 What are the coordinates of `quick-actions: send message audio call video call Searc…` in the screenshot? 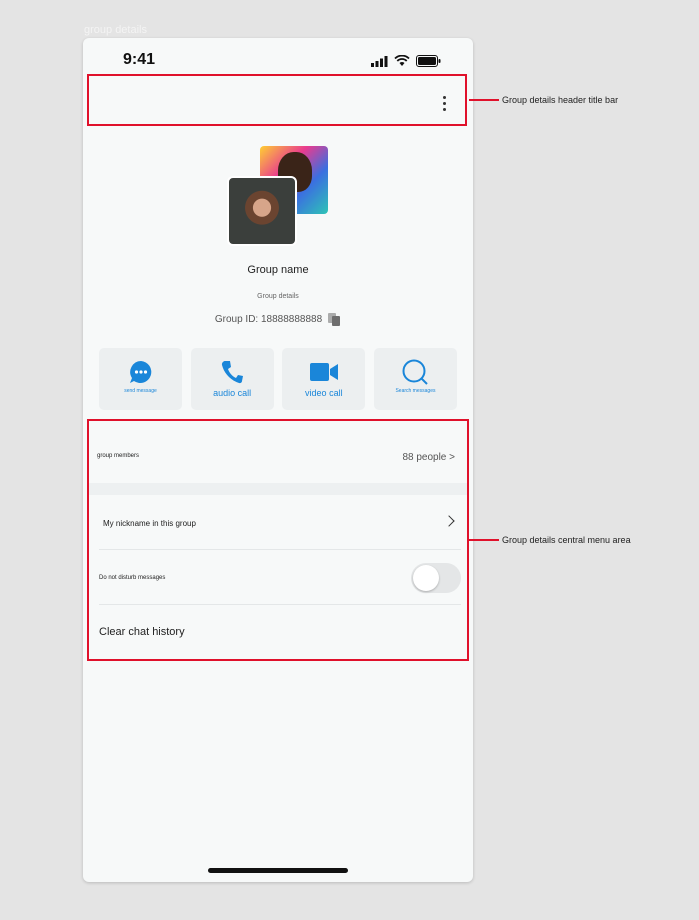 It's located at (278, 379).